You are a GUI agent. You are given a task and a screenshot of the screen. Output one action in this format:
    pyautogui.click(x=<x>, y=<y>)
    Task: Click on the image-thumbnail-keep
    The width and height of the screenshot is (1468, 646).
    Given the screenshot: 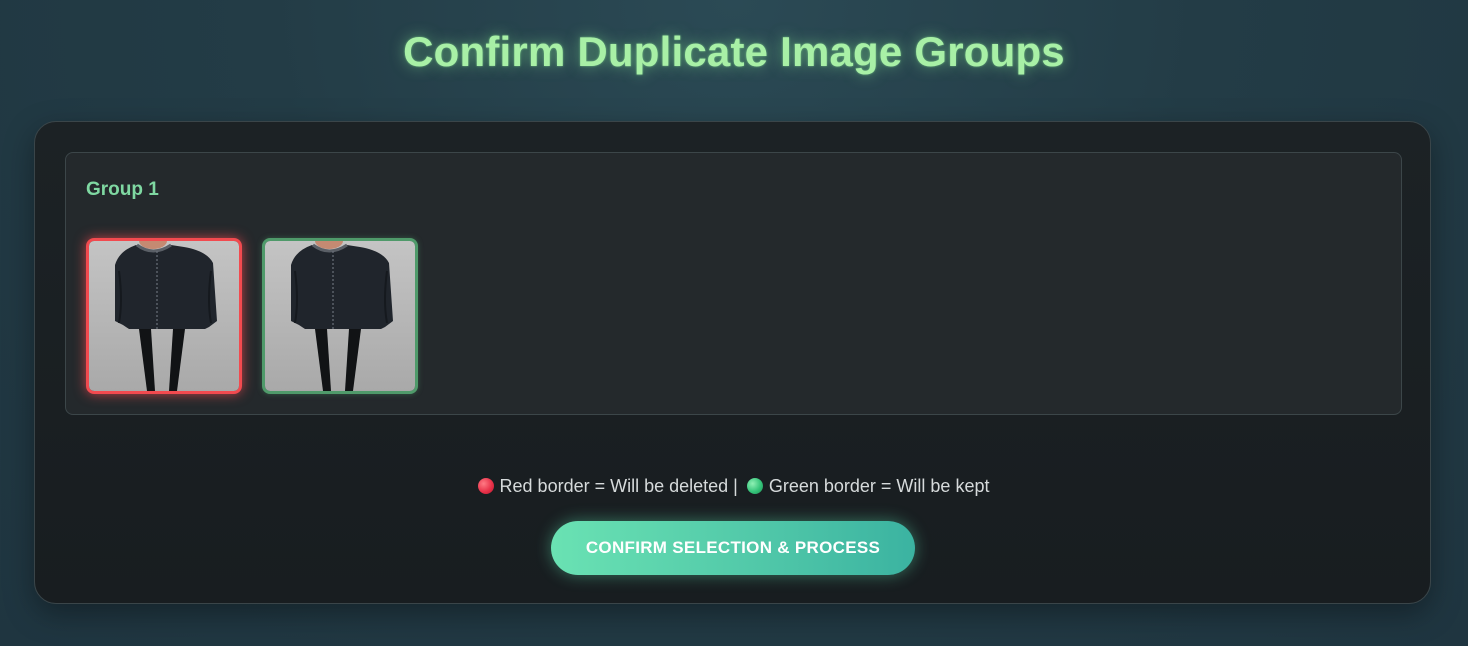 What is the action you would take?
    pyautogui.click(x=340, y=316)
    